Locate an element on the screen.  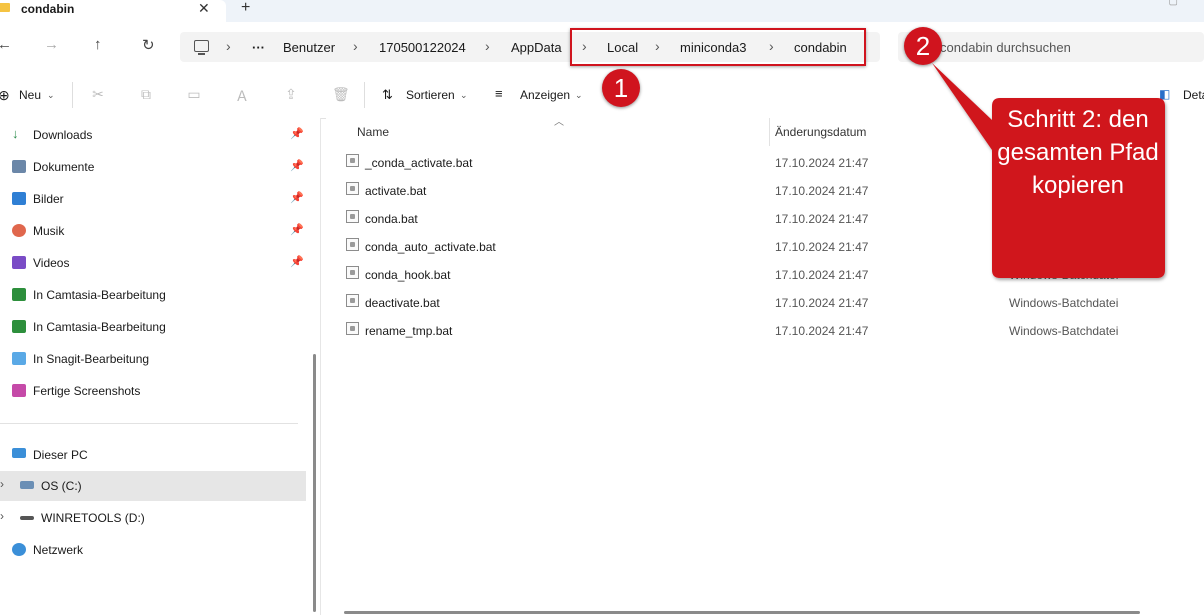
sidebar-item-videos: Videos 📌 is located at coordinates (153, 263).